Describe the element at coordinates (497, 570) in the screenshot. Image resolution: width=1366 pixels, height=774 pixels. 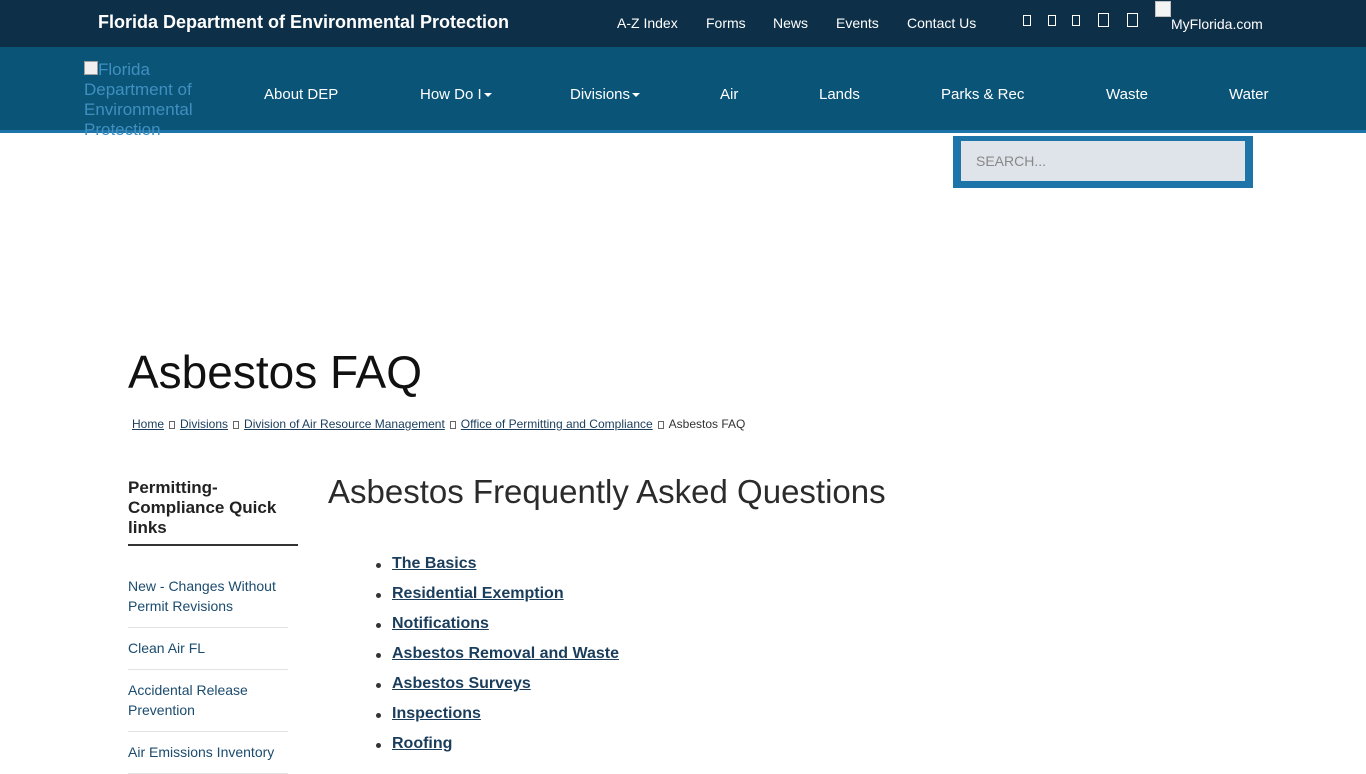
I see `list-item: The Basics` at that location.